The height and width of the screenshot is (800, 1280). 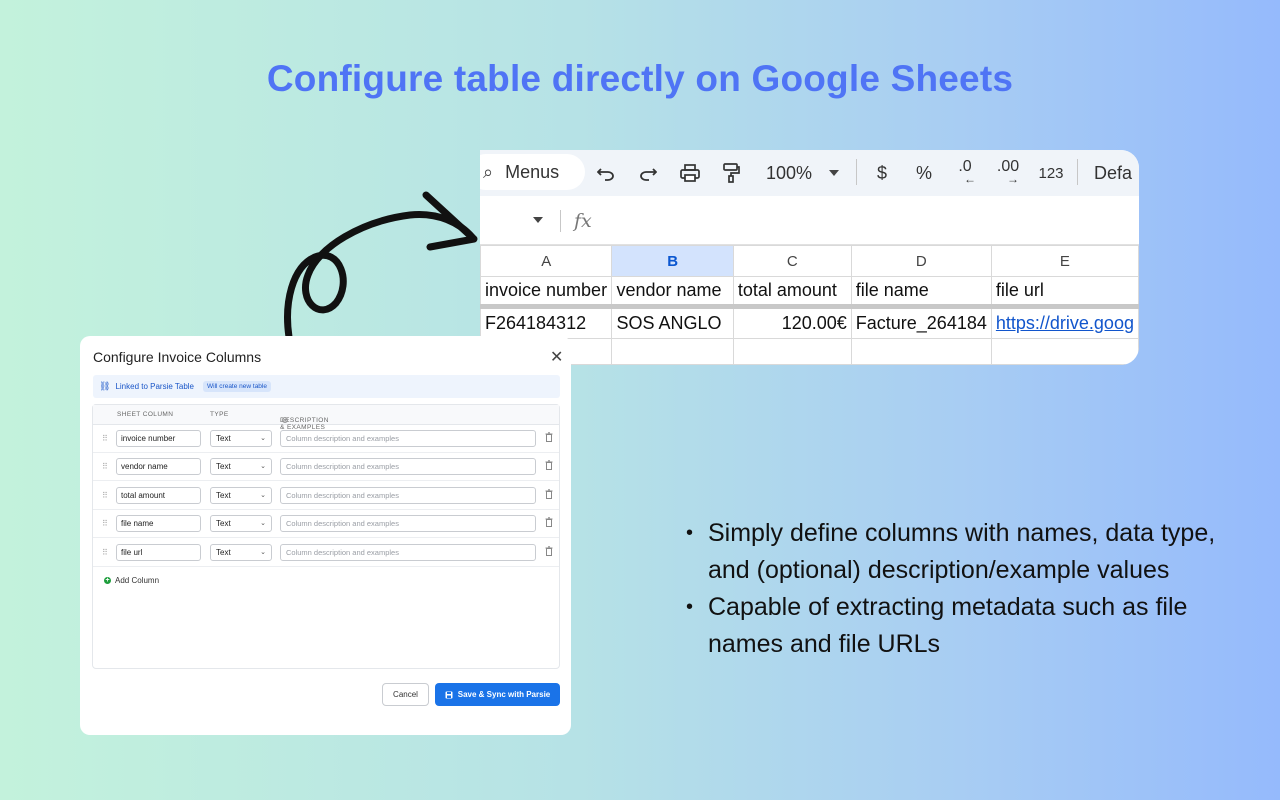 I want to click on menus-search: ⌕ Menus, so click(x=532, y=172).